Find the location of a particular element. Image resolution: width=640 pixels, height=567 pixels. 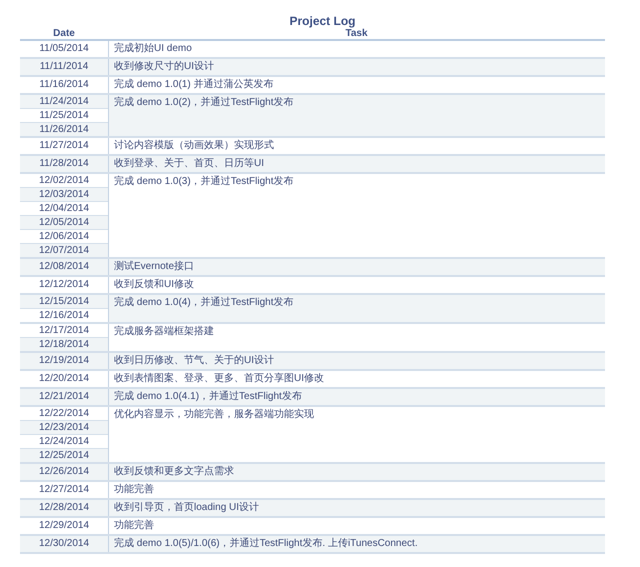

date-cell-text: 12/26/2014 is located at coordinates (64, 472).